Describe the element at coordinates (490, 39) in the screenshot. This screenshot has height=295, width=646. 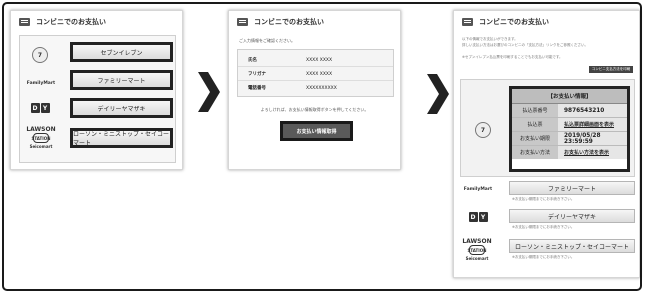
I see `intro-line-1: 以下の情報でお支払いができます。` at that location.